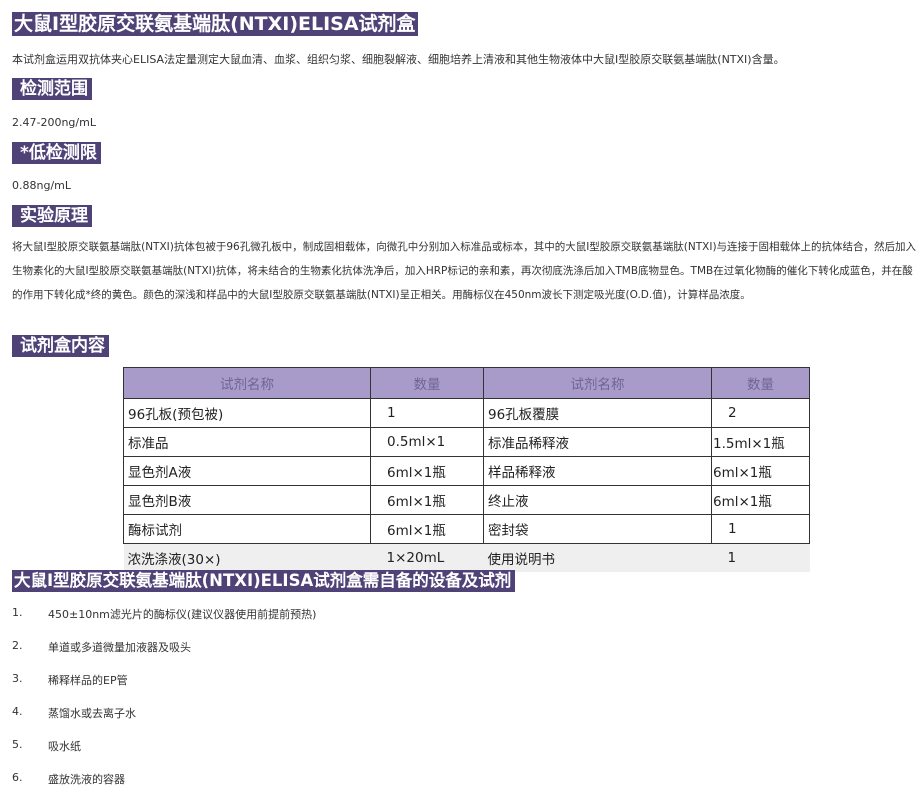 This screenshot has height=798, width=920. What do you see at coordinates (597, 557) in the screenshot?
I see `reagent-name: 使用说明书` at bounding box center [597, 557].